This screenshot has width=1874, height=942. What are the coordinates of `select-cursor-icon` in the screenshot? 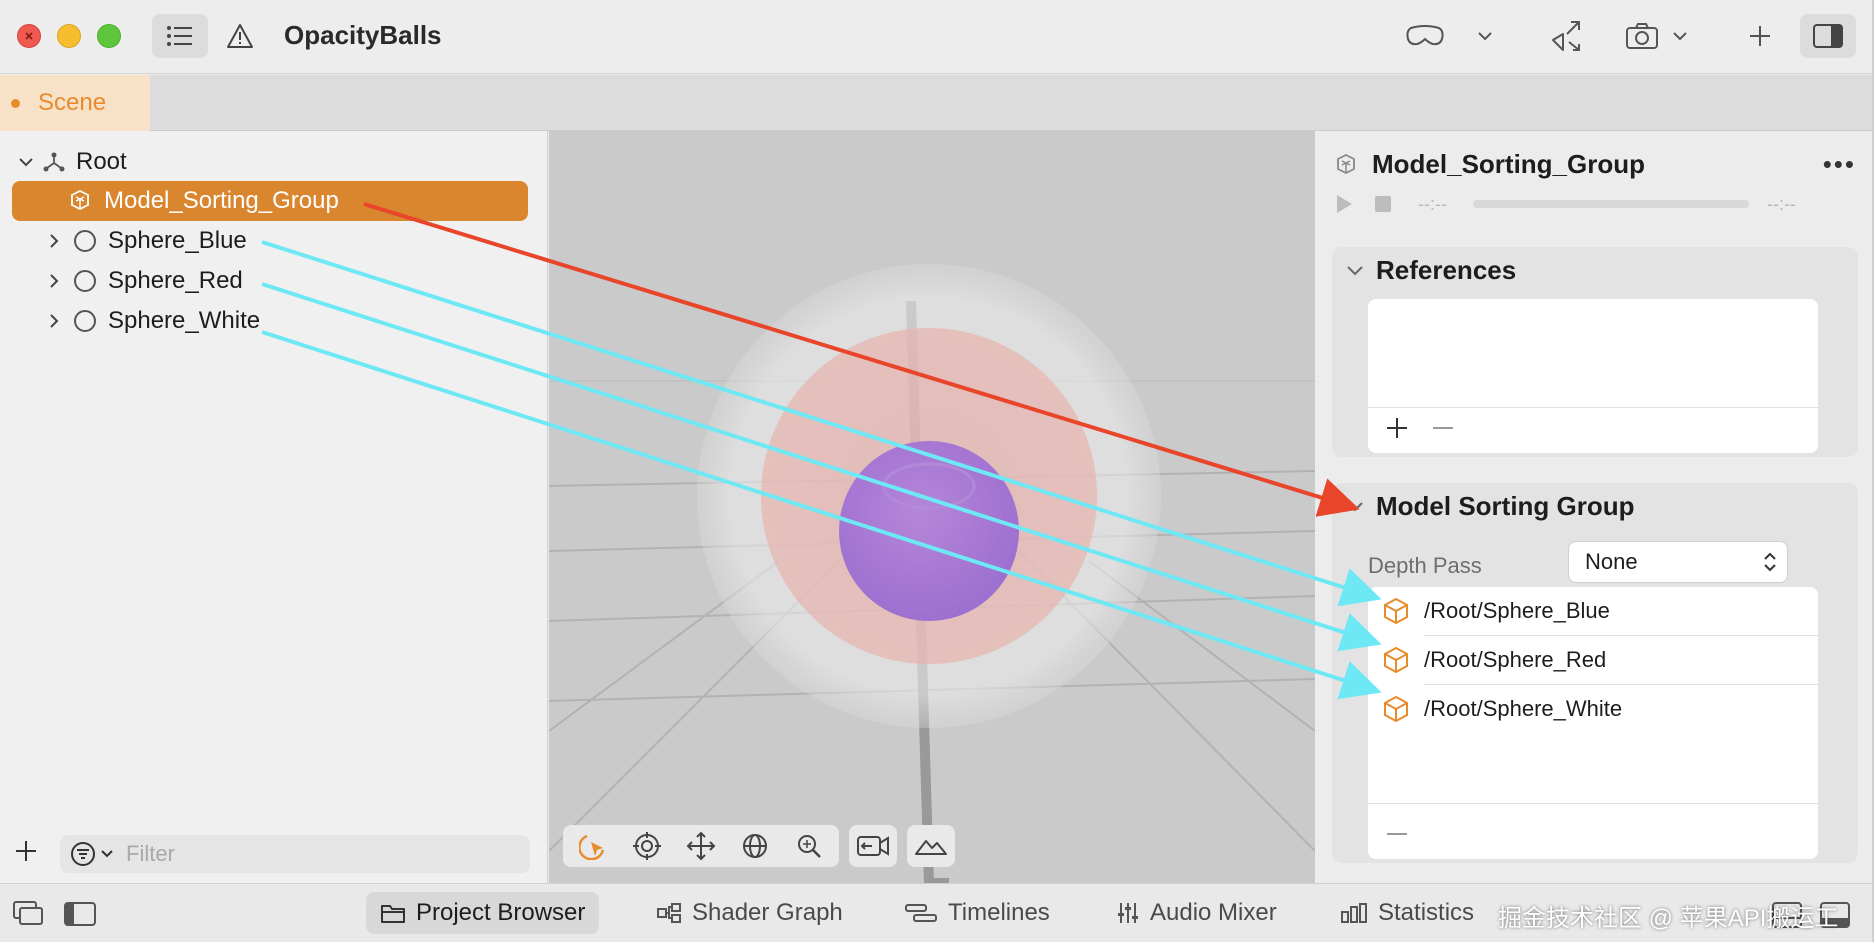 It's located at (592, 847).